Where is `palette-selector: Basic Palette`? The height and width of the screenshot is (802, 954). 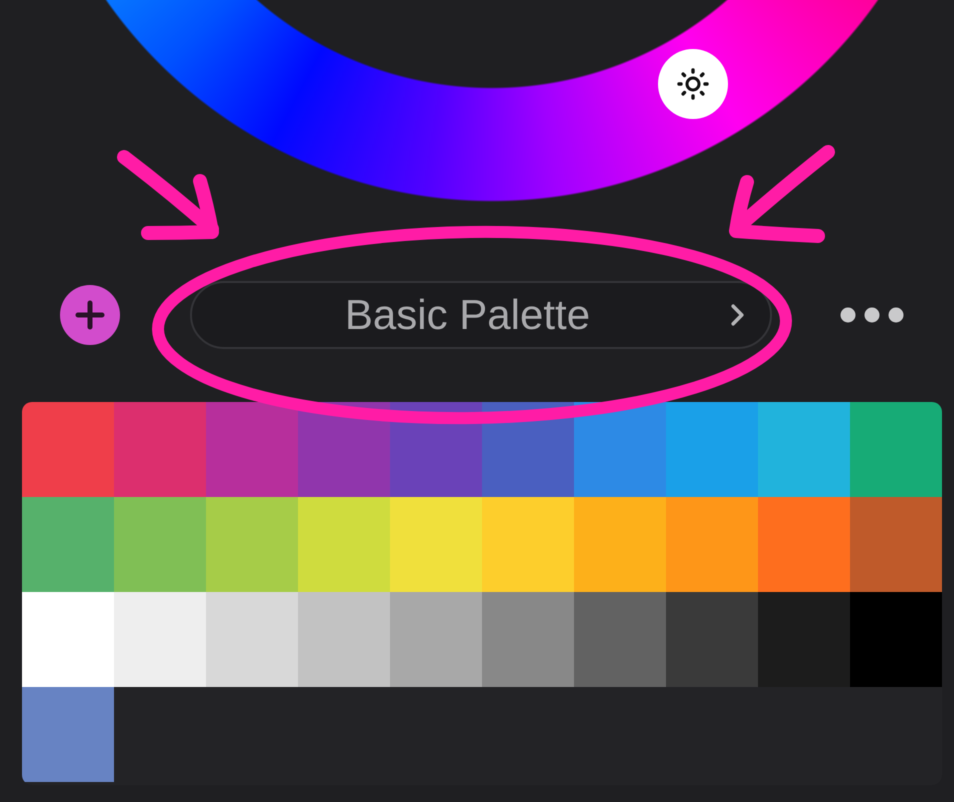 palette-selector: Basic Palette is located at coordinates (481, 315).